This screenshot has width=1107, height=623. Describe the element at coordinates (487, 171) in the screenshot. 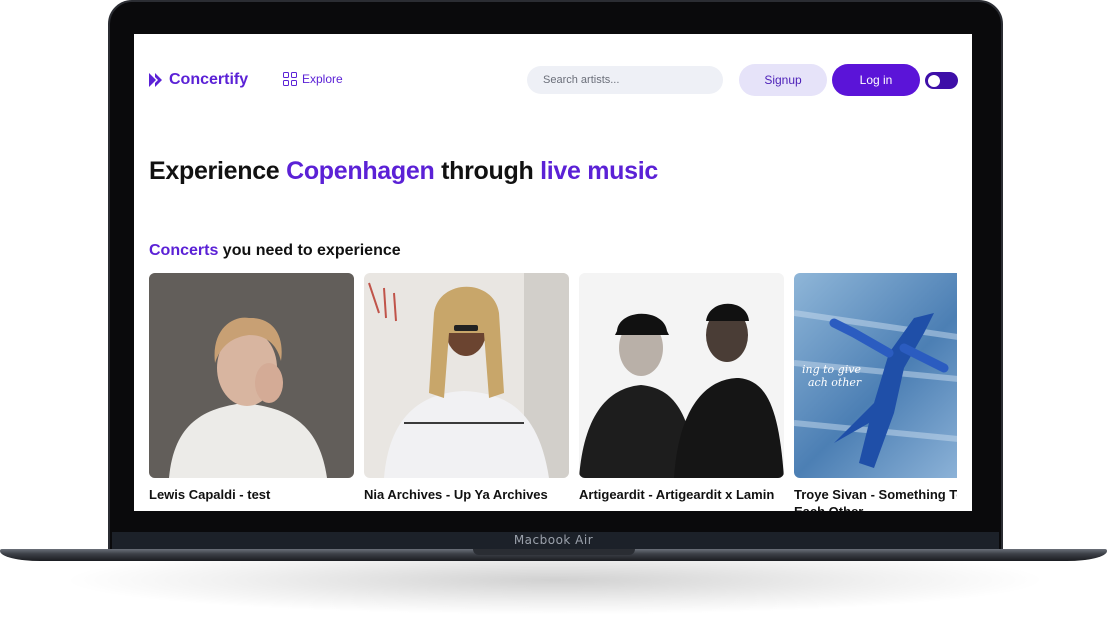

I see `hero-text-2: through` at that location.